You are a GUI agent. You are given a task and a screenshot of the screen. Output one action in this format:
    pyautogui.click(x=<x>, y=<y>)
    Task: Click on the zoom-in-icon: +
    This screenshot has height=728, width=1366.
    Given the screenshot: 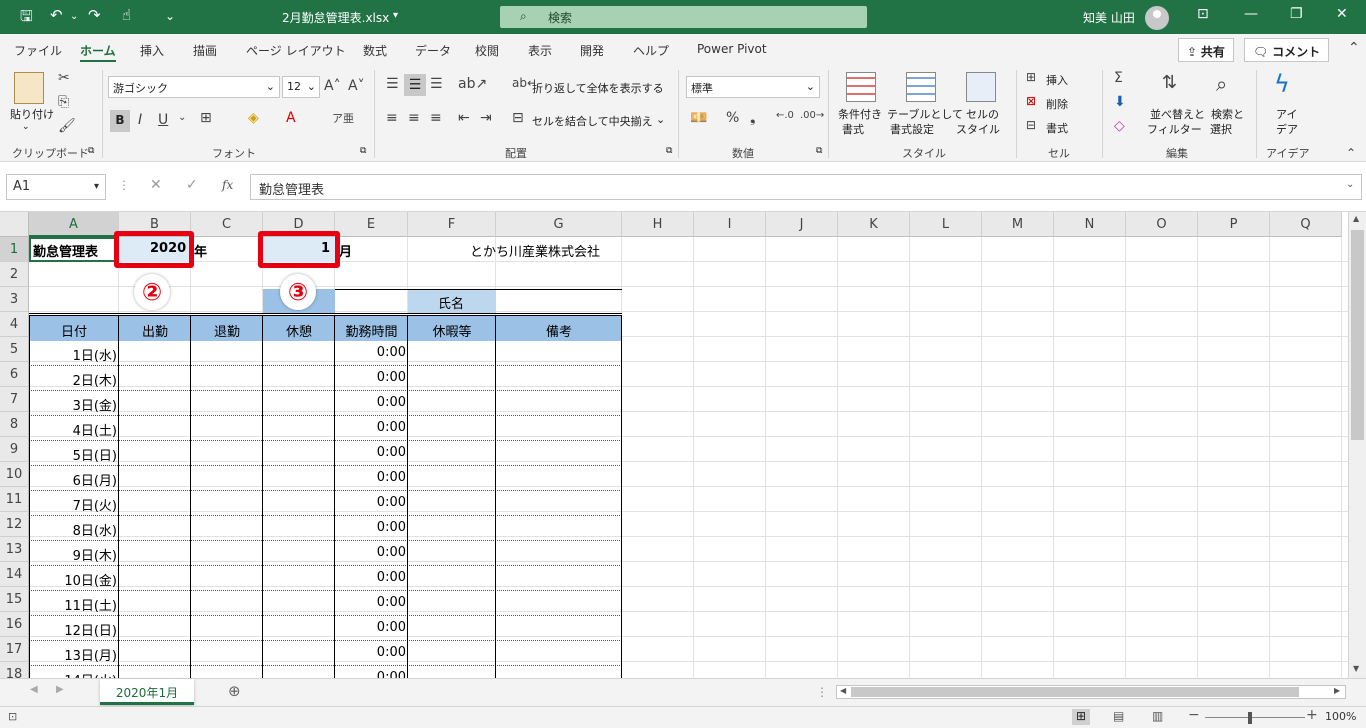 What is the action you would take?
    pyautogui.click(x=1312, y=715)
    